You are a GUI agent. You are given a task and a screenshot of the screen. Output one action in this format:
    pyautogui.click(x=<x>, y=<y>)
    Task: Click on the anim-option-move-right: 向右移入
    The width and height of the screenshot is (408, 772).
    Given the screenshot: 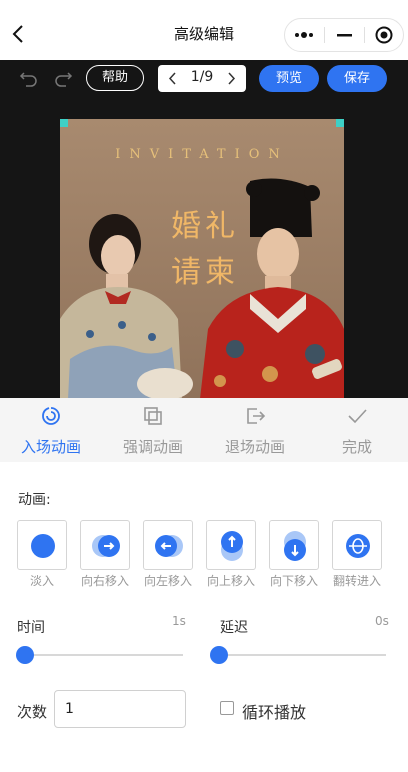 What is the action you would take?
    pyautogui.click(x=105, y=554)
    